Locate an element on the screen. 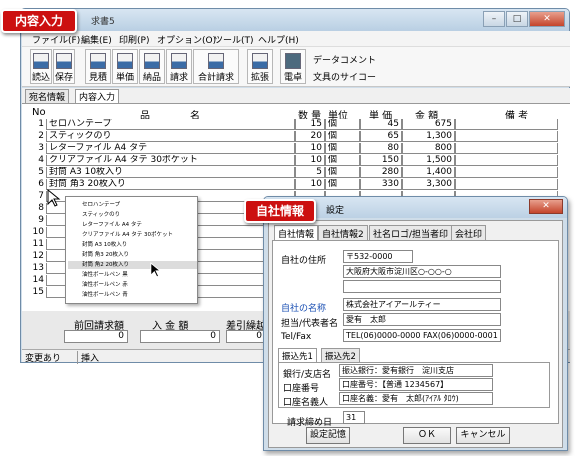 This screenshot has width=582, height=456. calculator-button: 電卓 is located at coordinates (293, 66).